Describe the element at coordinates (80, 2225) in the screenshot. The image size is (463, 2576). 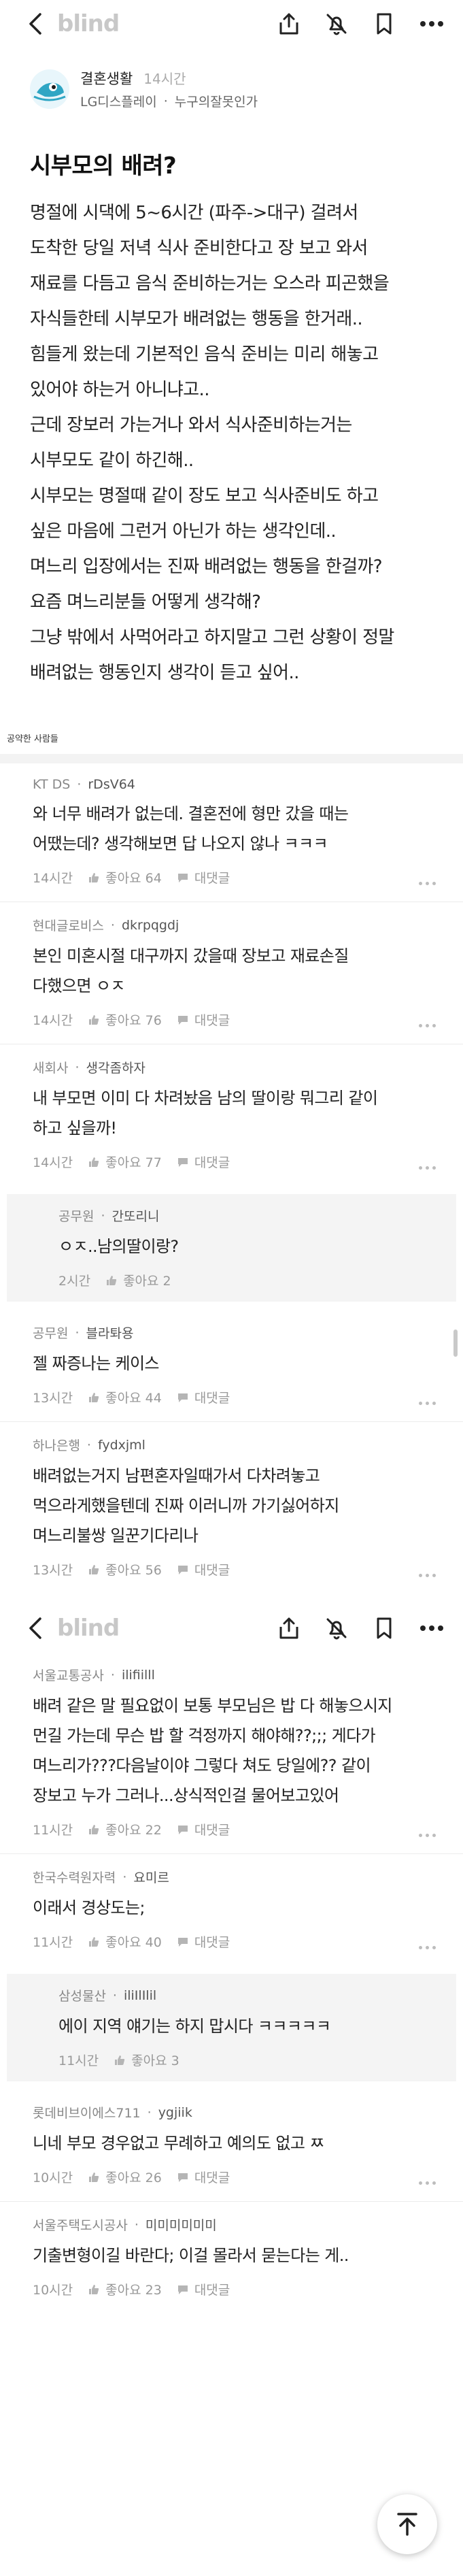
I see `comment-company: 서울주택도시공사` at that location.